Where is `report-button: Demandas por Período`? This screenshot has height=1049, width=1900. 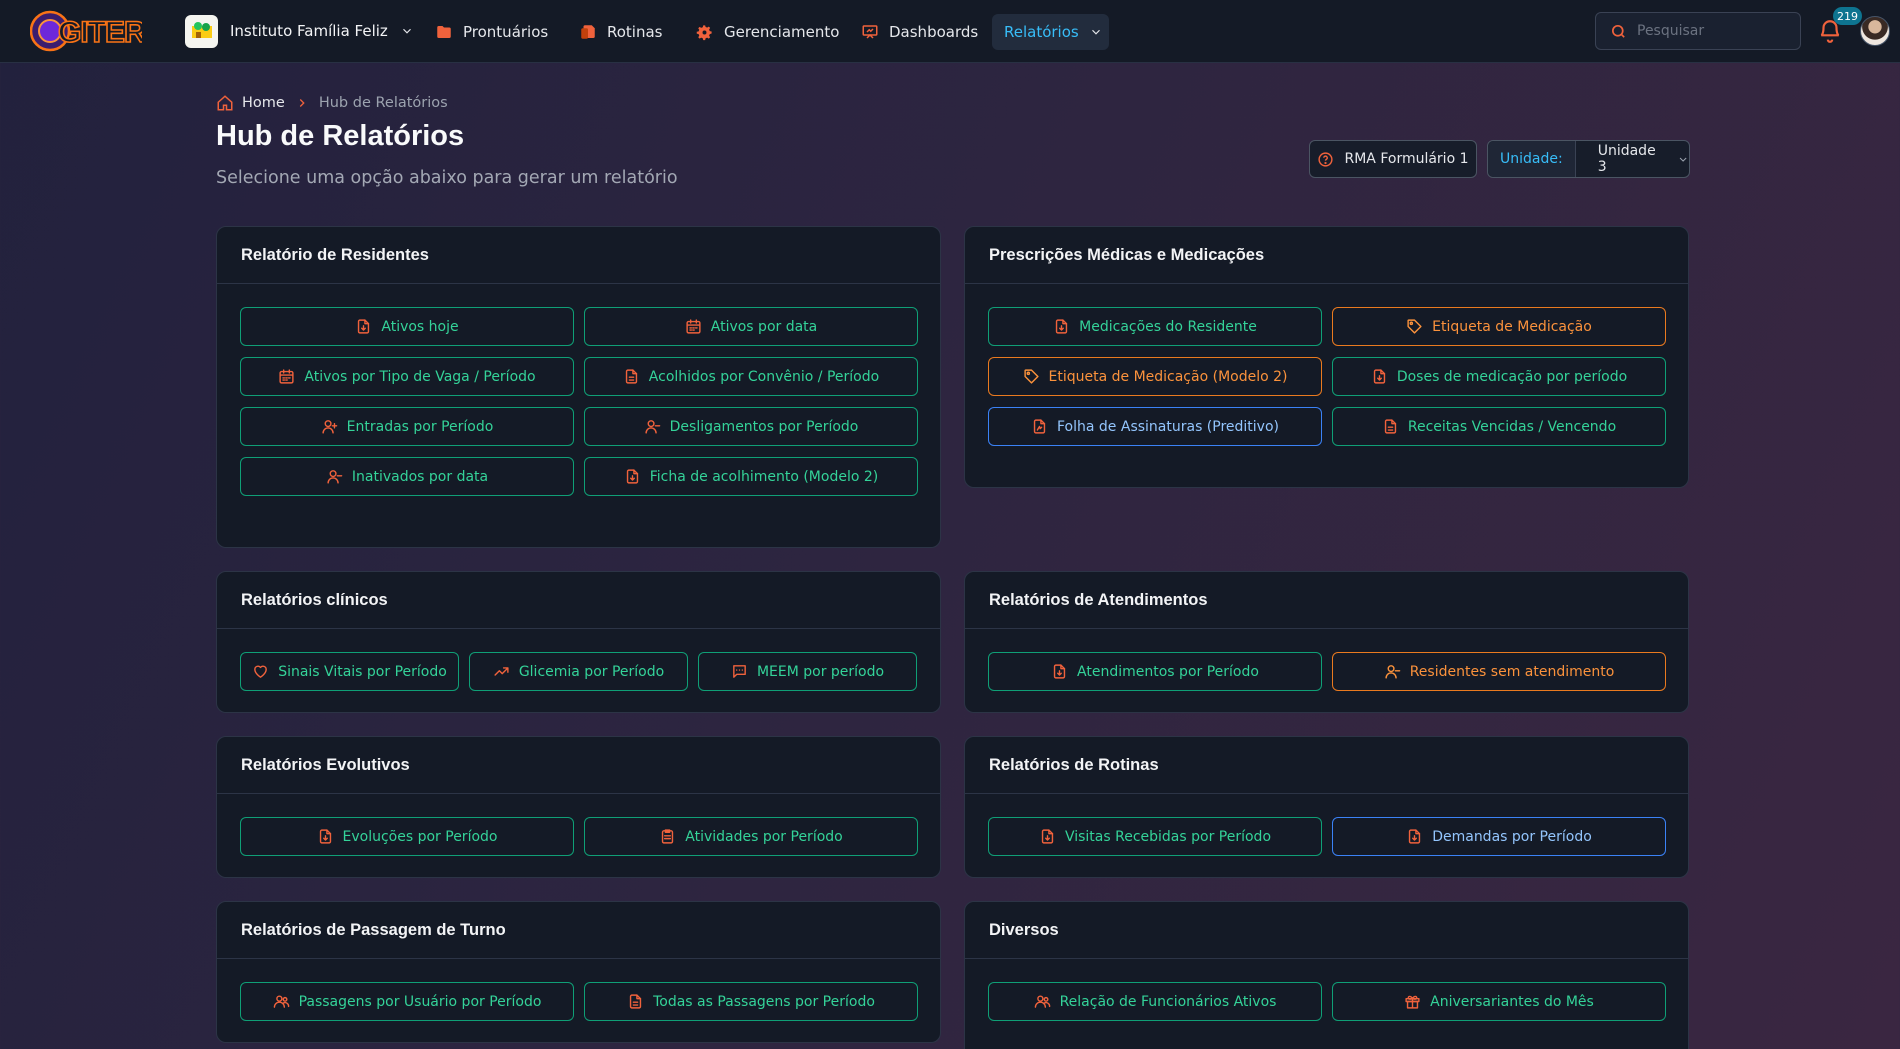
report-button: Demandas por Período is located at coordinates (1499, 836).